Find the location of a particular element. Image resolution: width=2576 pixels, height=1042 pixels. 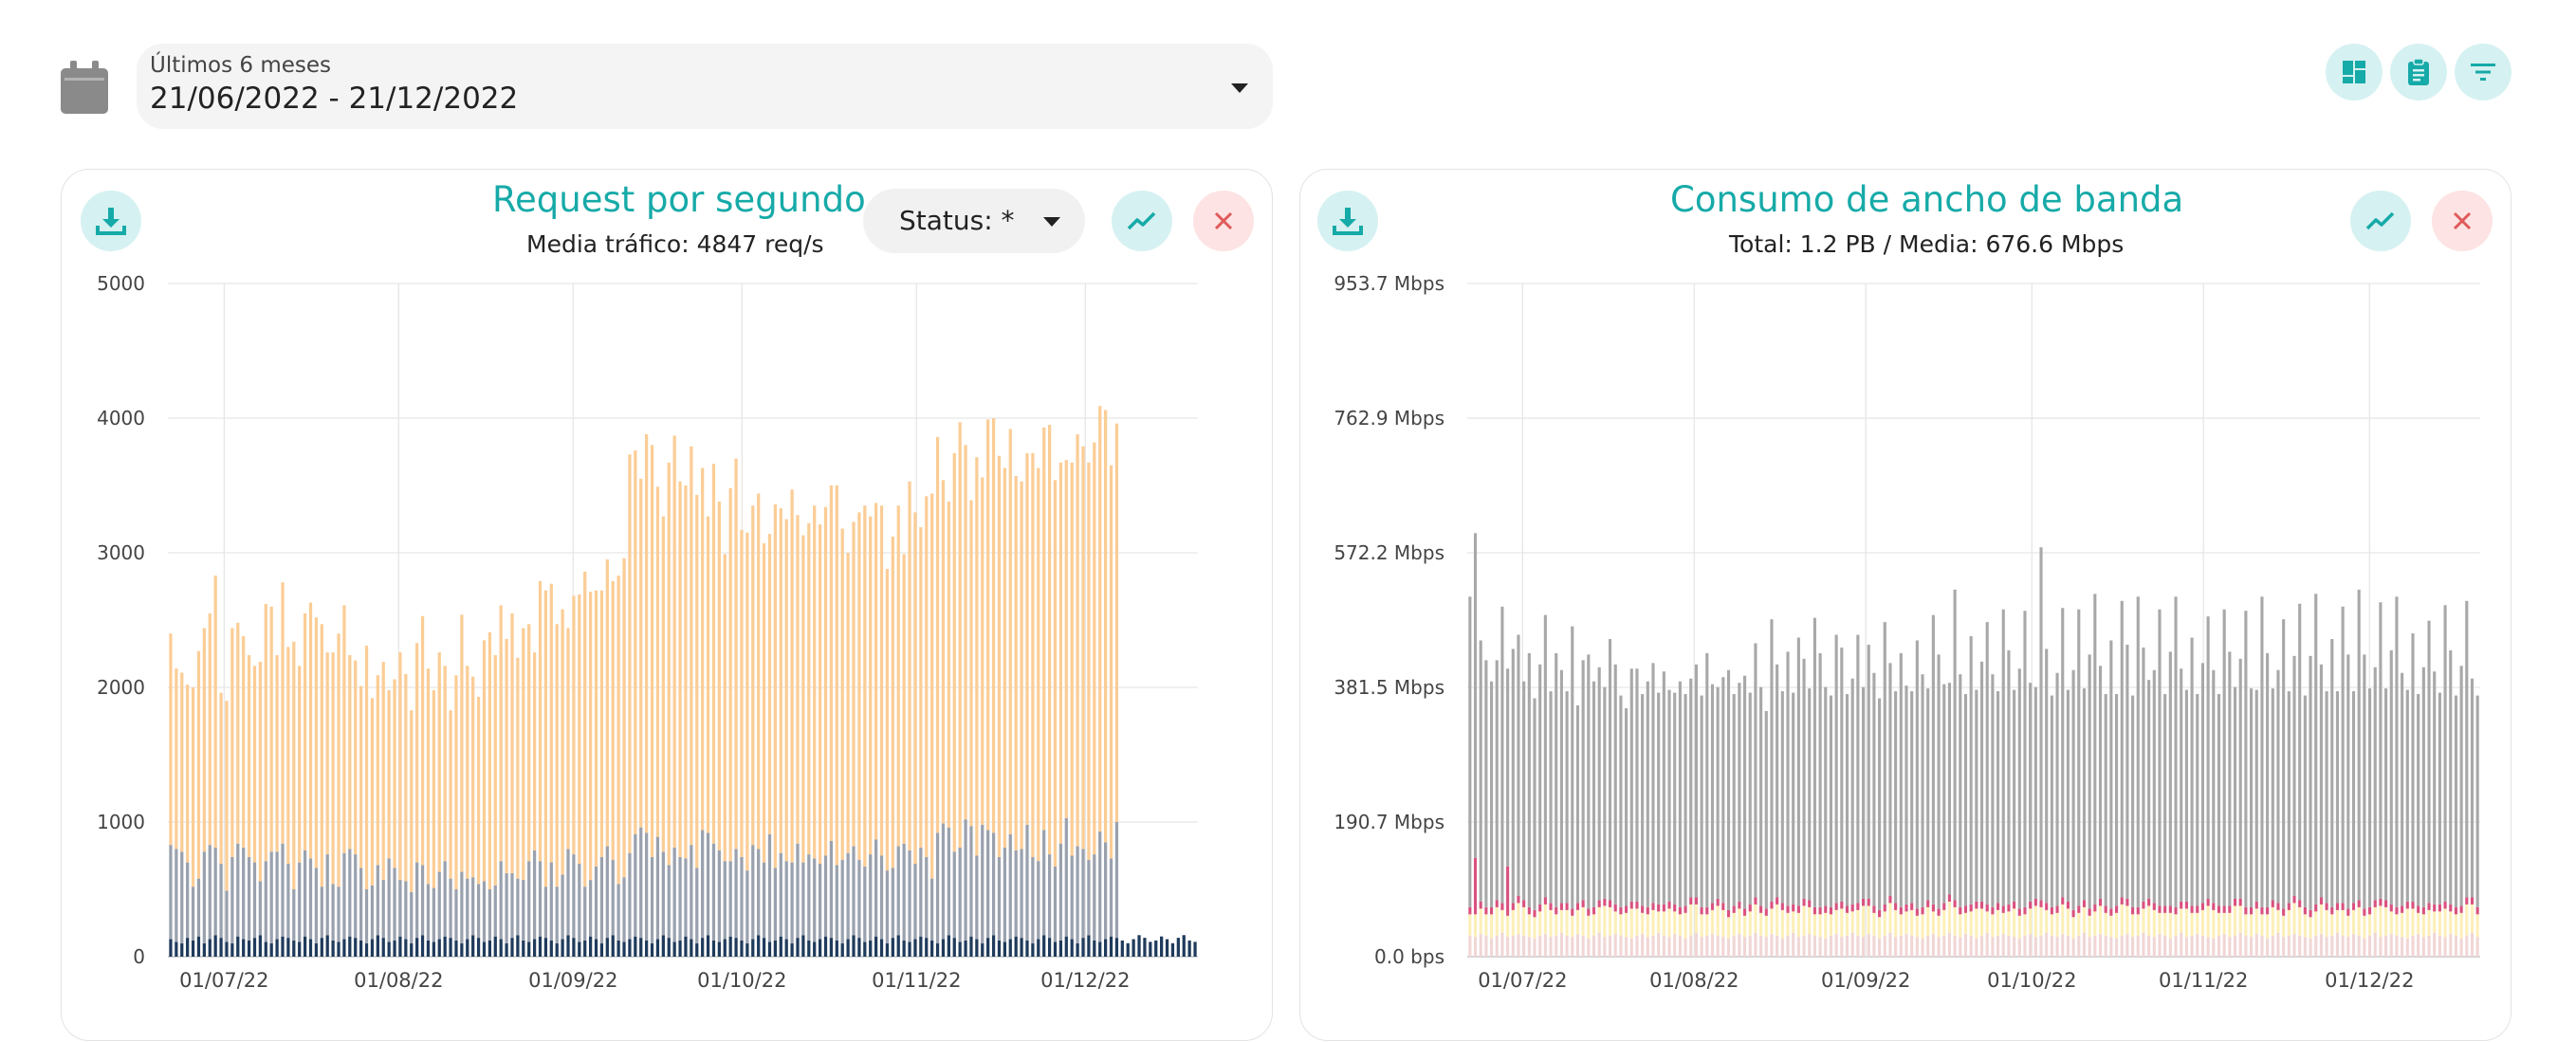

dashboard-layout-button is located at coordinates (2354, 72).